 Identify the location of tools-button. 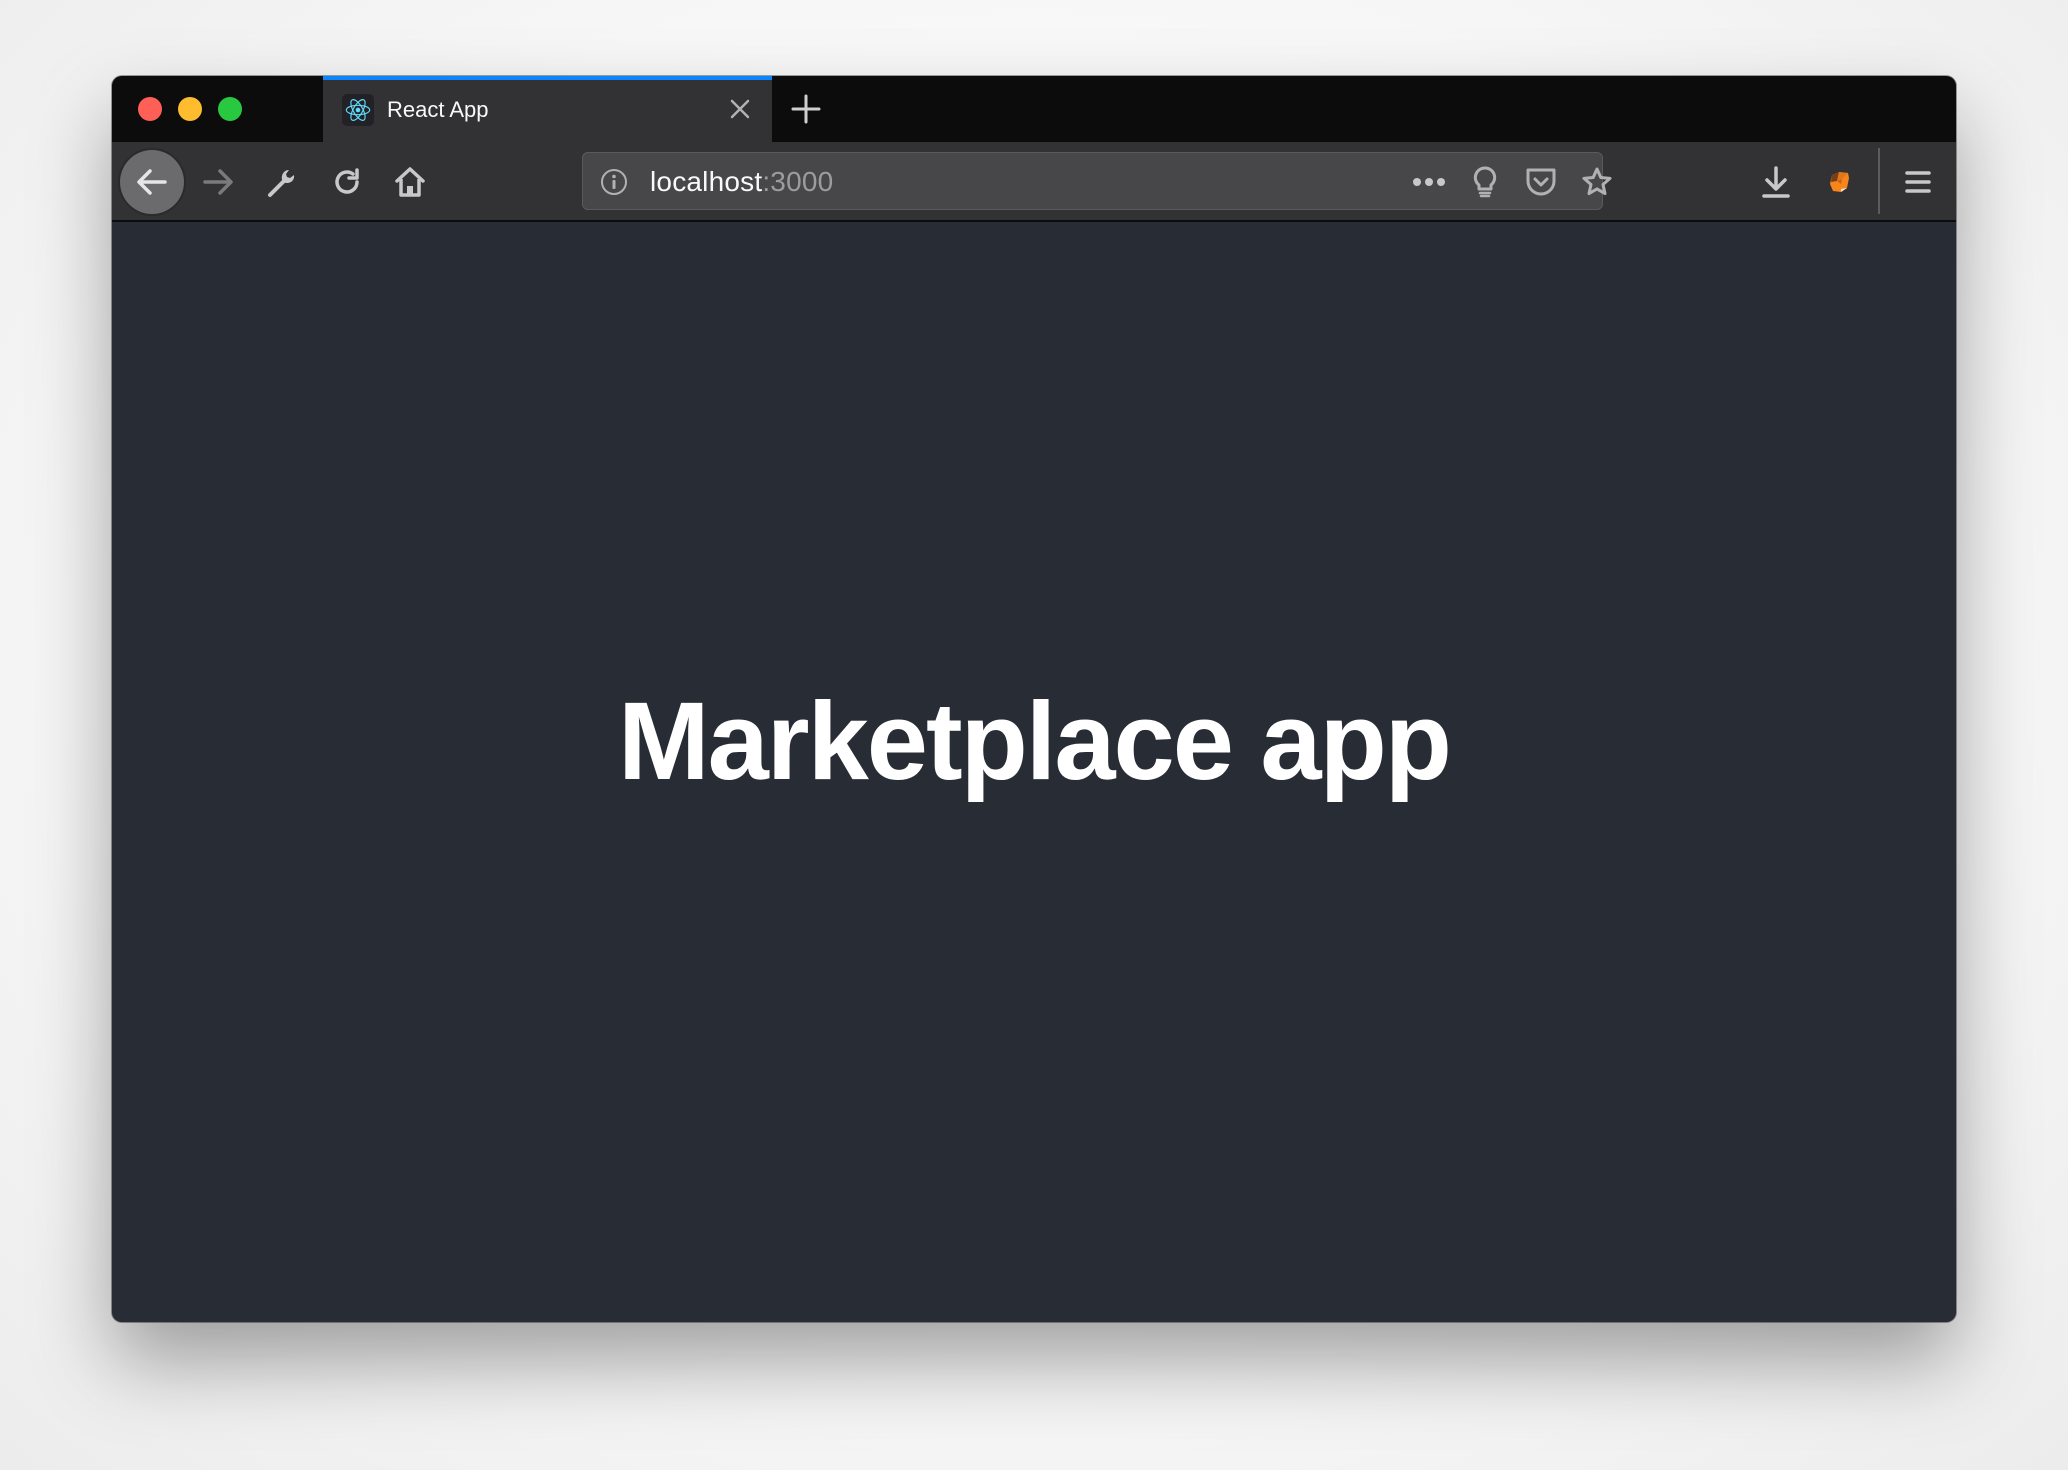
(282, 182).